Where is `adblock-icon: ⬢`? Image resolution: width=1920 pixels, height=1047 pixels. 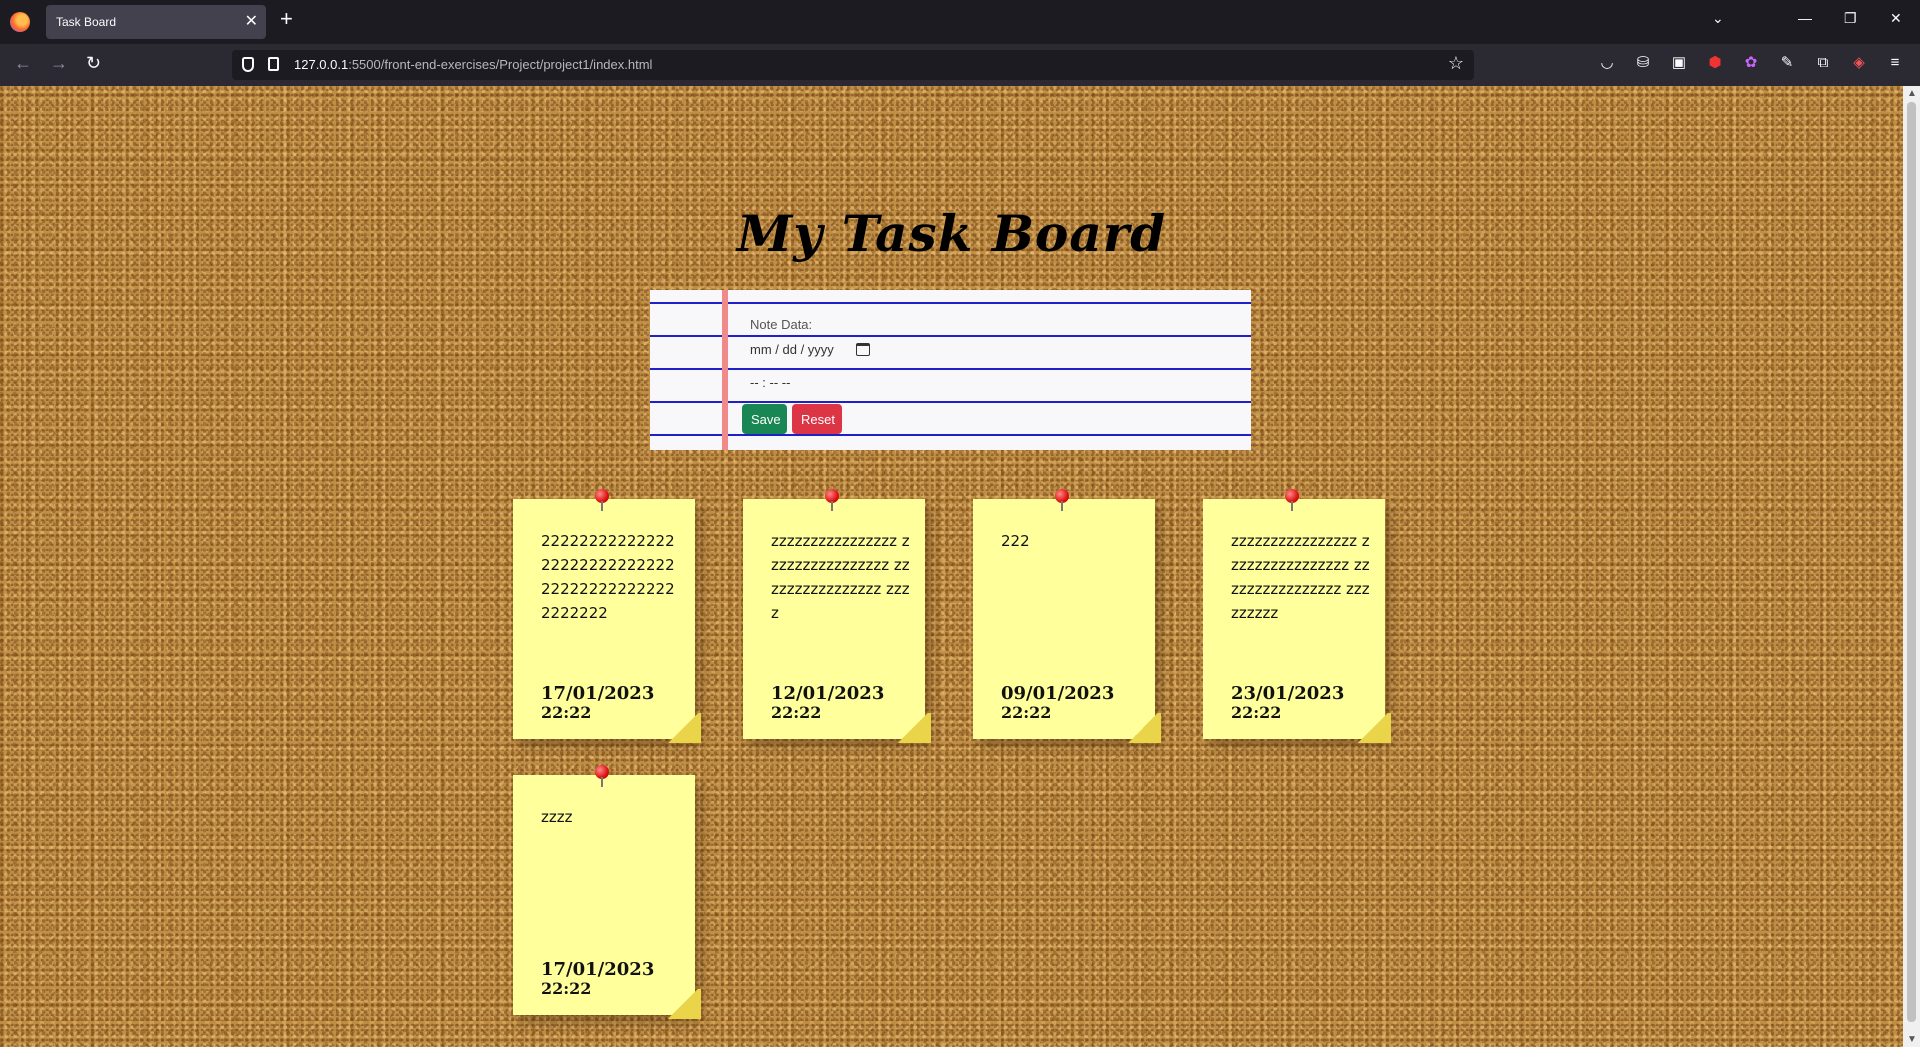
adblock-icon: ⬢ is located at coordinates (1715, 63).